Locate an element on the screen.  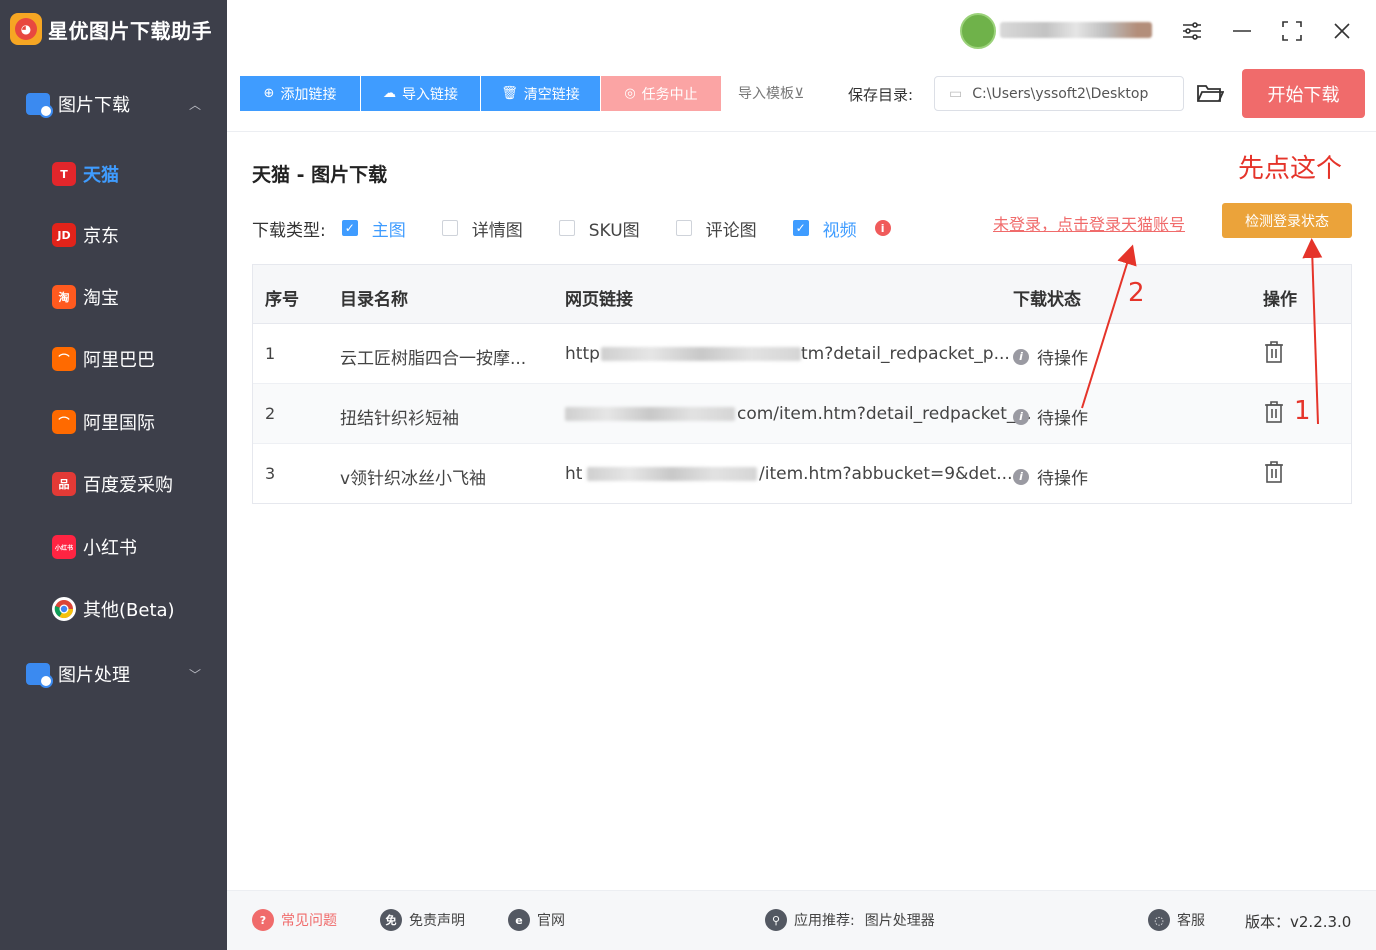
checkbox-video: ✓ 视频 is located at coordinates (824, 228).